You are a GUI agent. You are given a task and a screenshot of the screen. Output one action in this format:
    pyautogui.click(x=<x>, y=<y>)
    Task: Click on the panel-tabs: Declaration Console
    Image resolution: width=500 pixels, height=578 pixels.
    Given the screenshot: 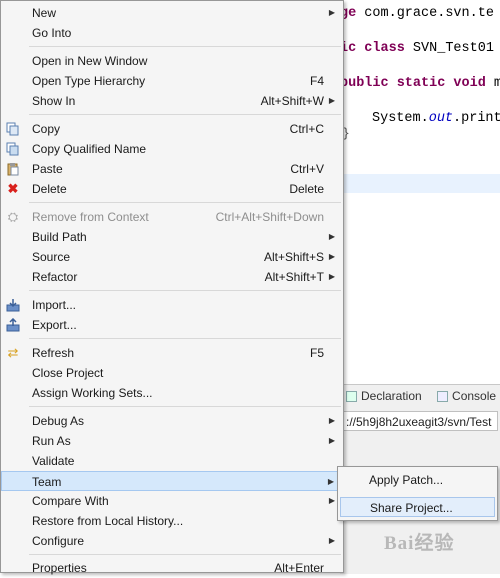 What is the action you would take?
    pyautogui.click(x=423, y=397)
    